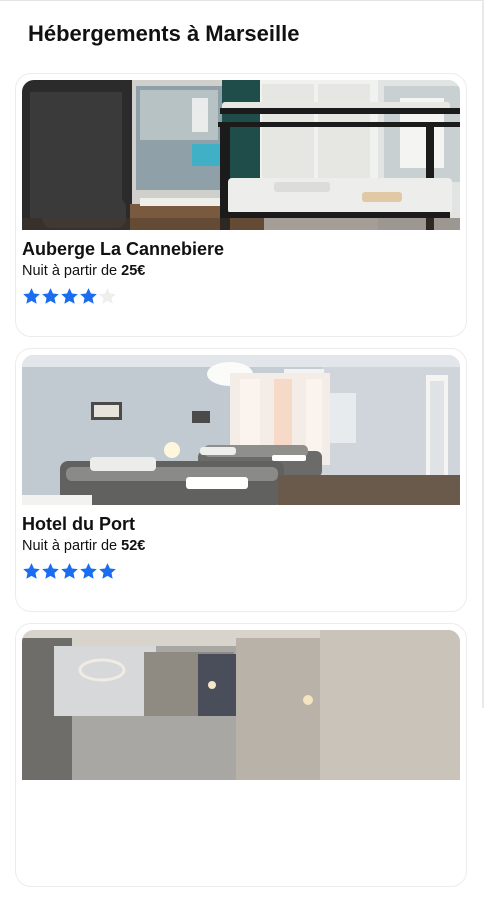 The height and width of the screenshot is (898, 484). I want to click on listing-price: Nuit à partir de 25€, so click(83, 271).